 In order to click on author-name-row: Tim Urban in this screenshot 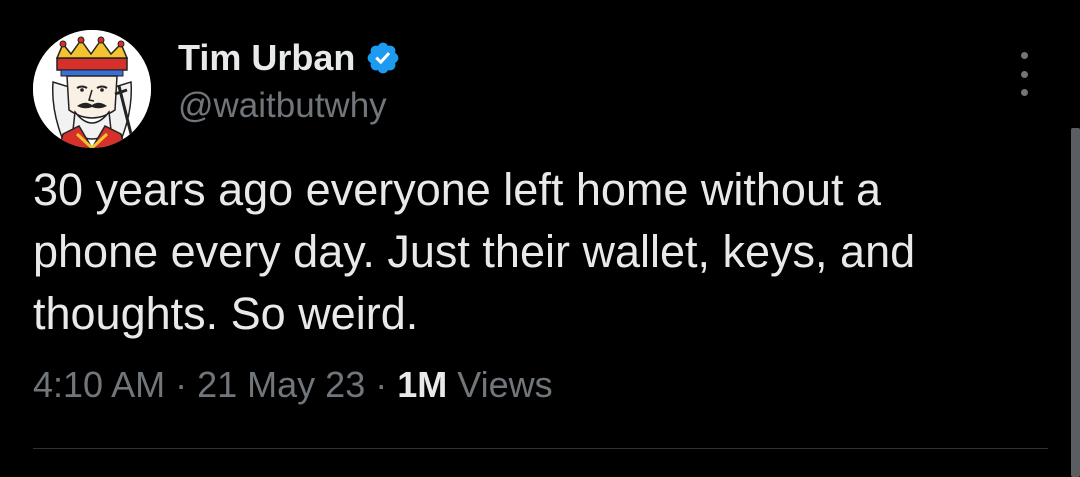, I will do `click(289, 58)`.